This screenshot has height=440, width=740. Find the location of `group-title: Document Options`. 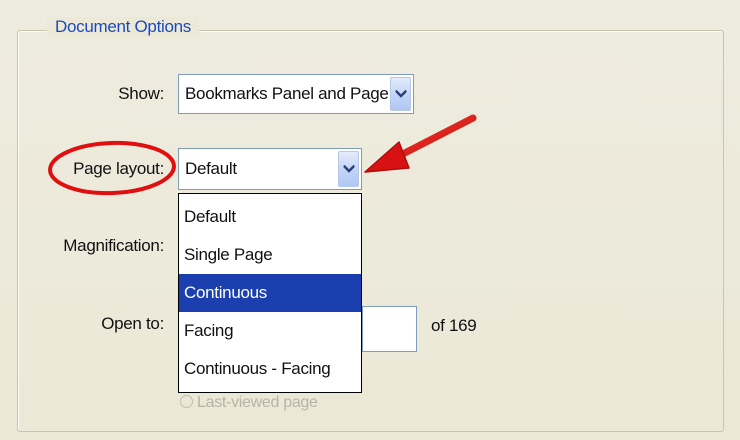

group-title: Document Options is located at coordinates (123, 27).